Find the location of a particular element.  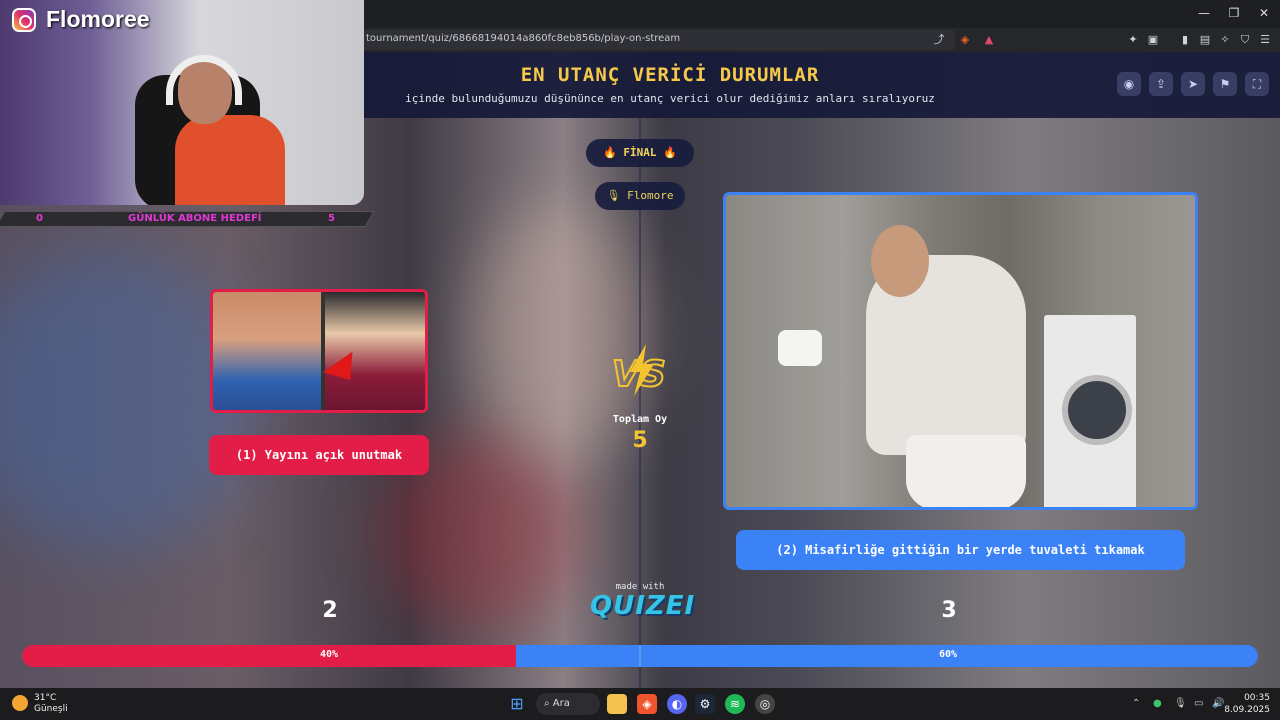

progress-center-mark is located at coordinates (640, 656).